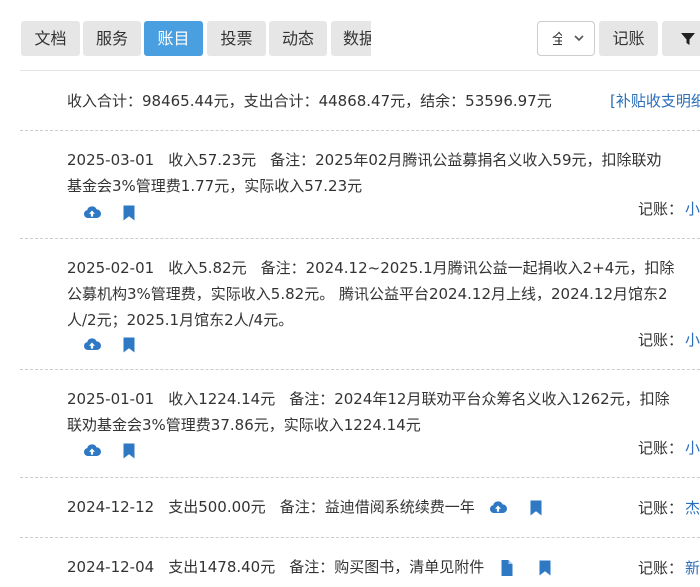 The image size is (700, 587). I want to click on recorder-name: 杰, so click(692, 508).